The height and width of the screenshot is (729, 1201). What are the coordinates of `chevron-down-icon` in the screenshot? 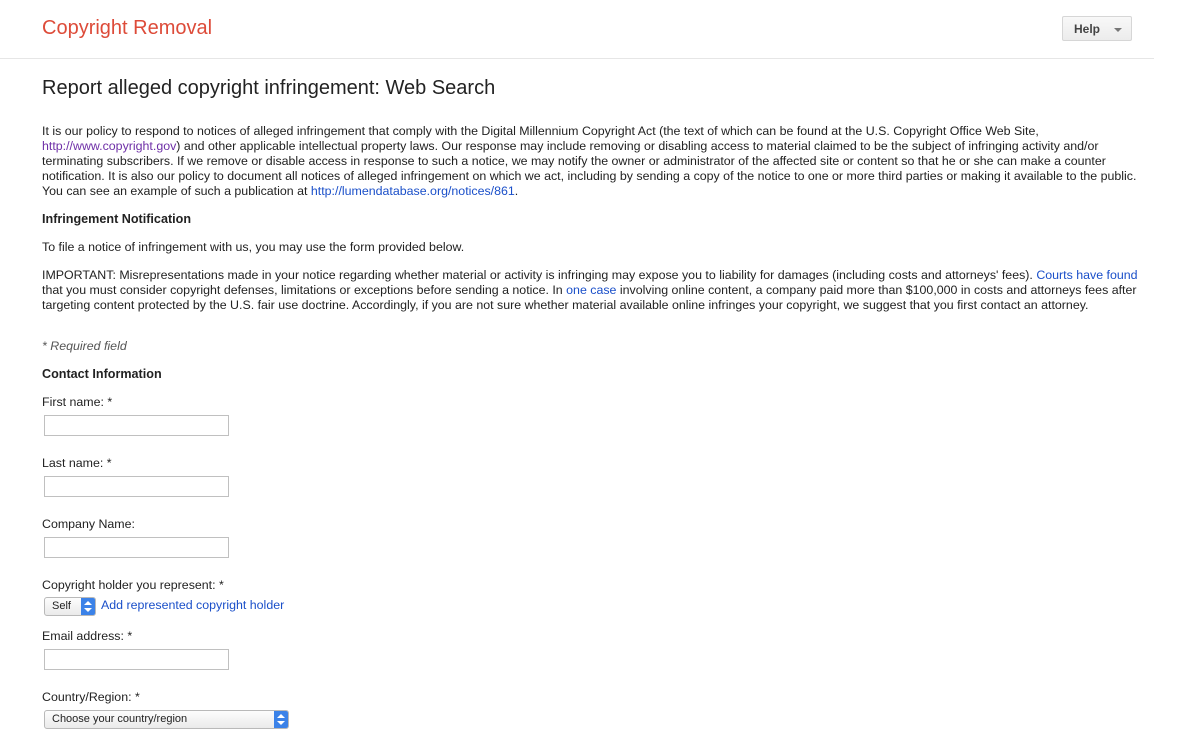 It's located at (1118, 30).